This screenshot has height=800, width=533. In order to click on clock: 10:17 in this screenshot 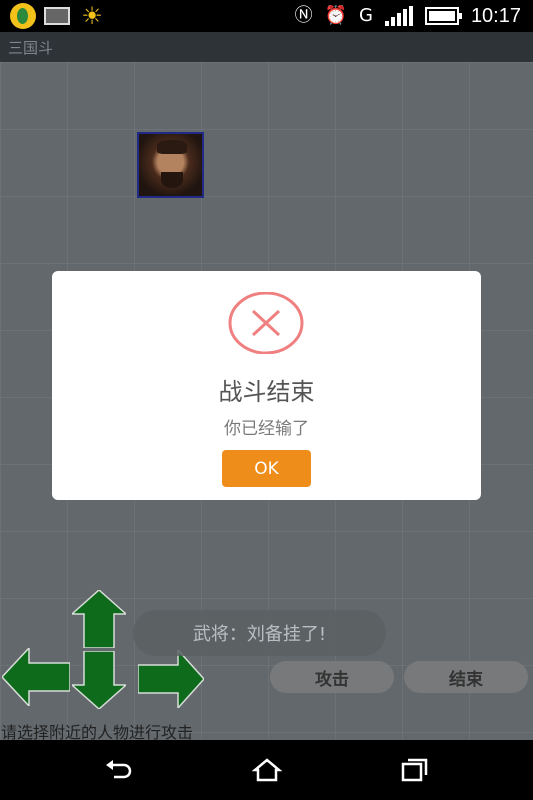, I will do `click(495, 15)`.